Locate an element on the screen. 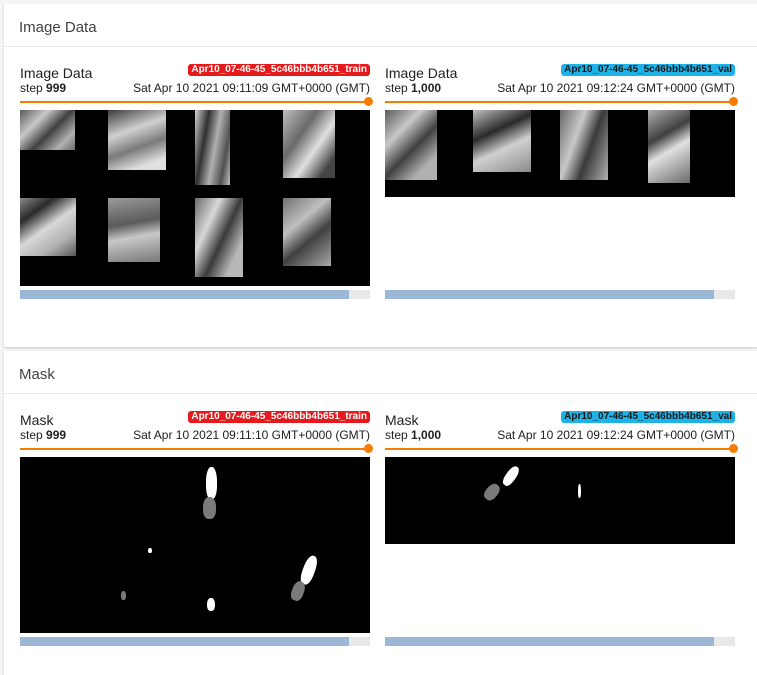  mask-section-header: Mask is located at coordinates (380, 372).